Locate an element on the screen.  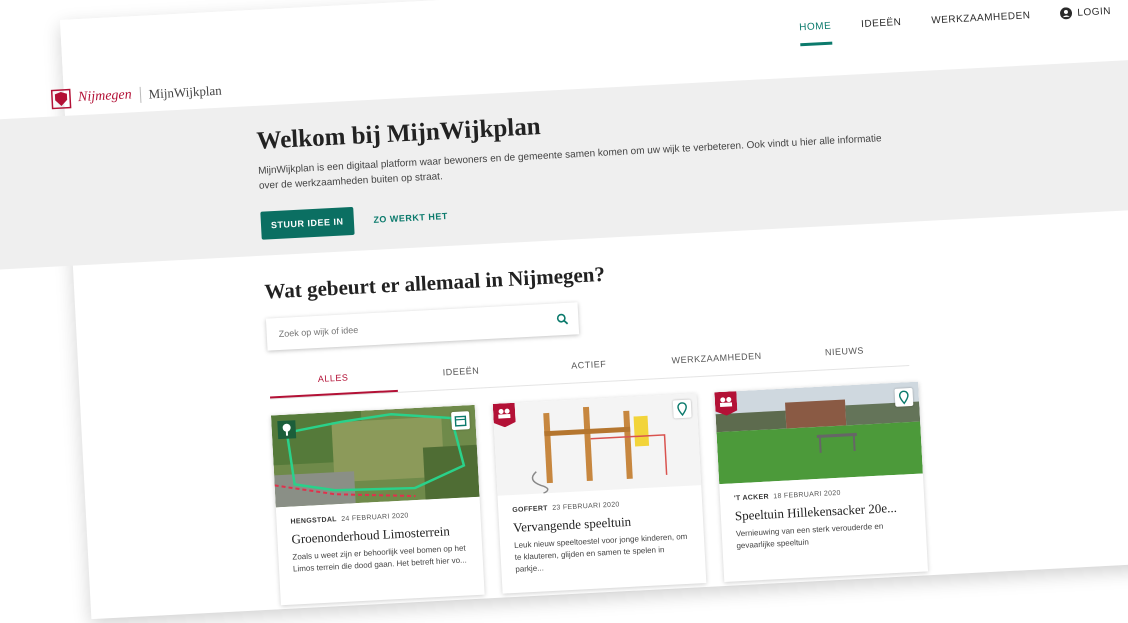
search-box is located at coordinates (422, 326).